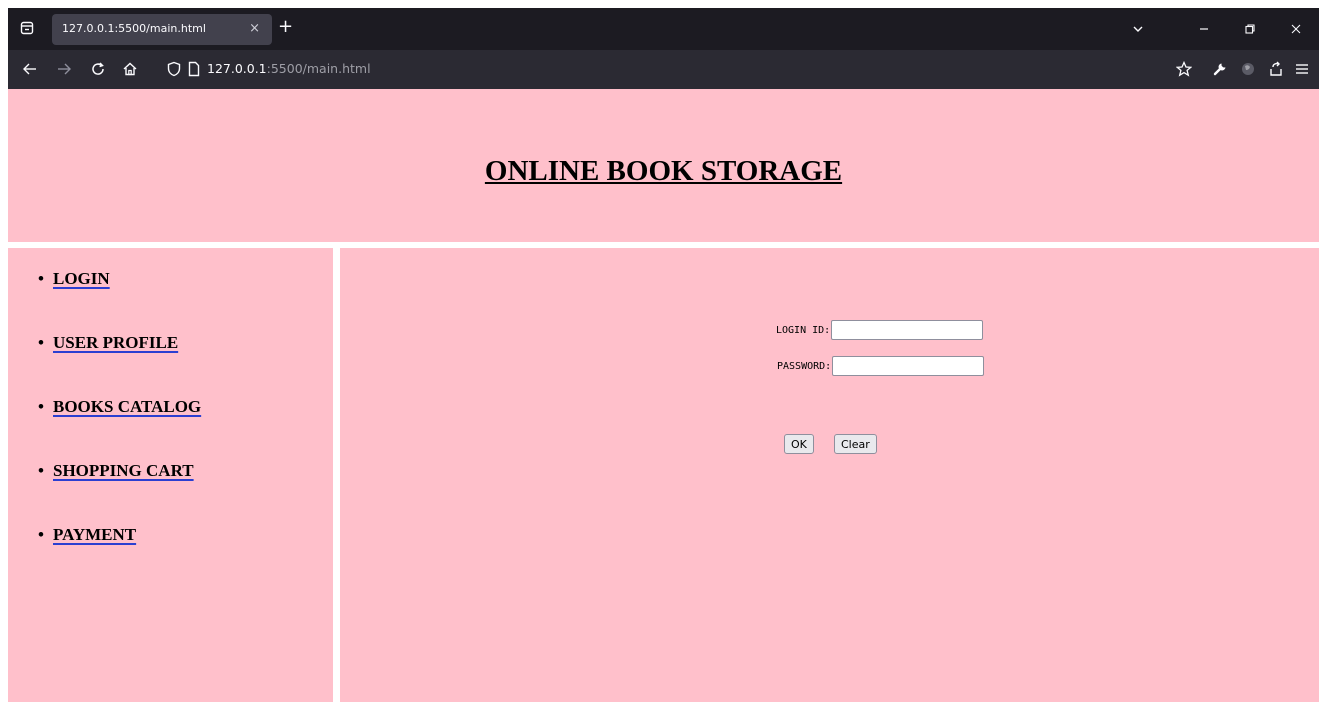  I want to click on restore-icon, so click(1250, 29).